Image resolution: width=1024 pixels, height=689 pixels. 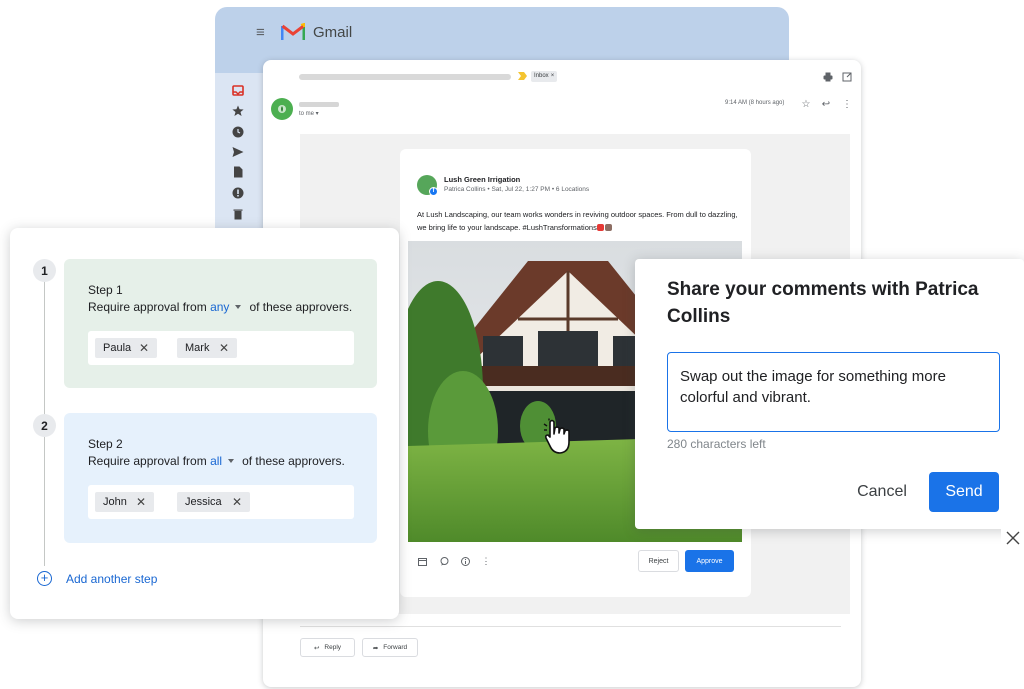 I want to click on gmail-app-name: Gmail, so click(x=333, y=32).